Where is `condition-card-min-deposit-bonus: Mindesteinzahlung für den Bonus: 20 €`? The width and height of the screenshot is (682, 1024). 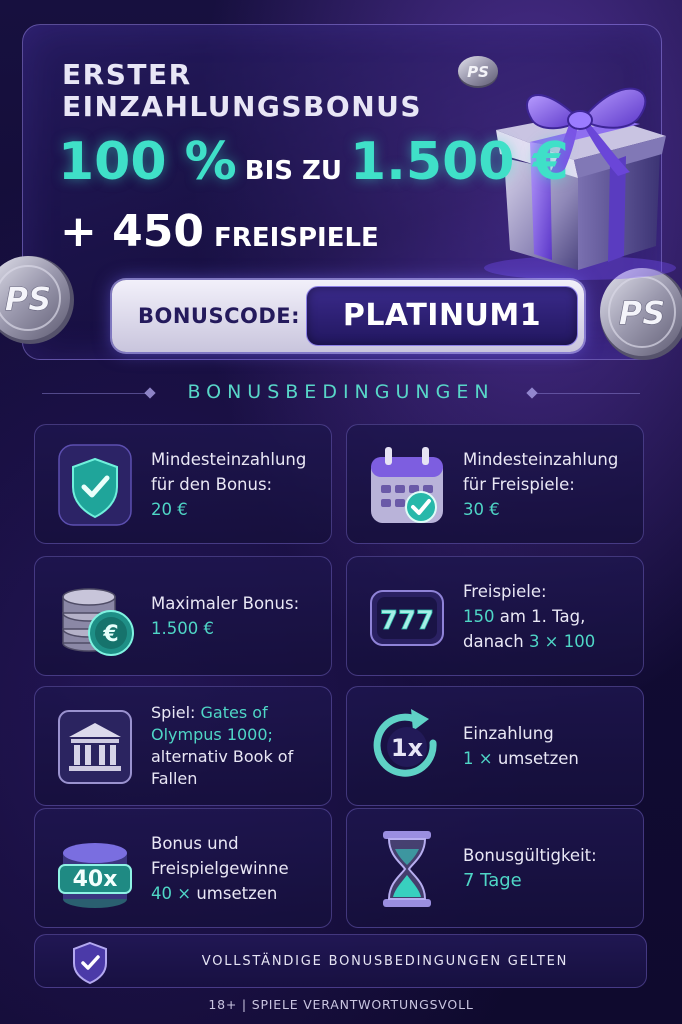 condition-card-min-deposit-bonus: Mindesteinzahlung für den Bonus: 20 € is located at coordinates (183, 484).